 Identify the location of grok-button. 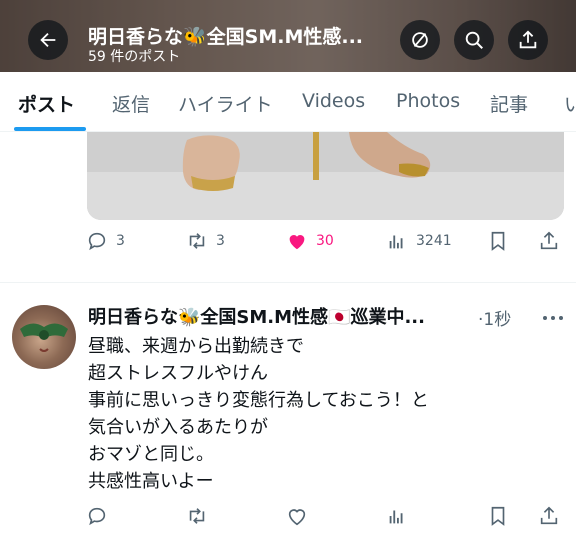
(420, 40).